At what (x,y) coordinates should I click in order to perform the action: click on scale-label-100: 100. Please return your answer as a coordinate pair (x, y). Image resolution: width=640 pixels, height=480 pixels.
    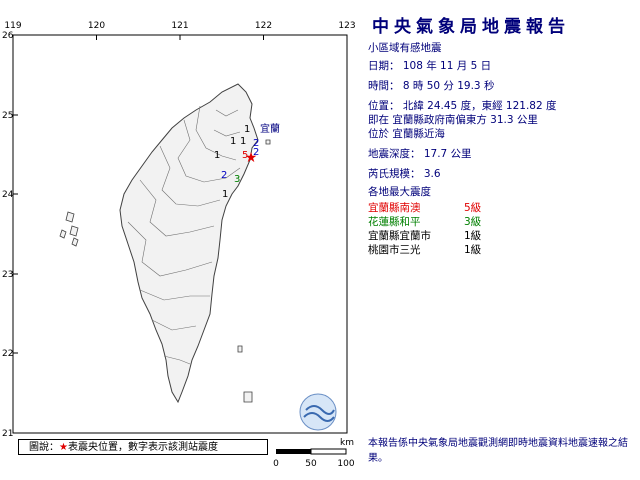
    Looking at the image, I should click on (345, 464).